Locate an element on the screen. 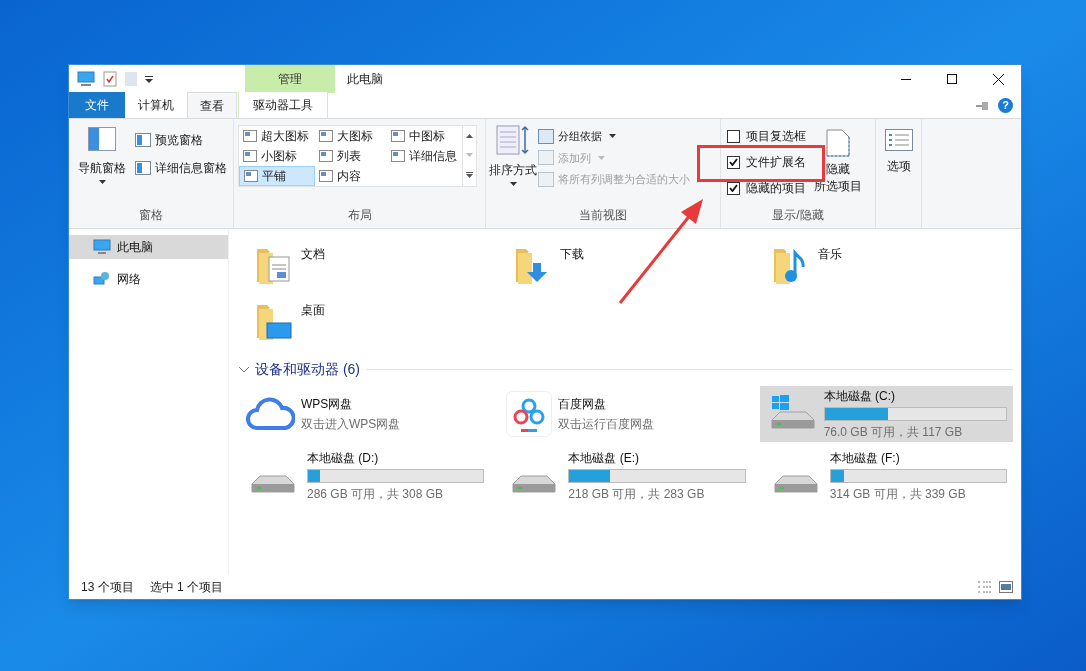 Image resolution: width=1086 pixels, height=671 pixels. expand-icon is located at coordinates (469, 175).